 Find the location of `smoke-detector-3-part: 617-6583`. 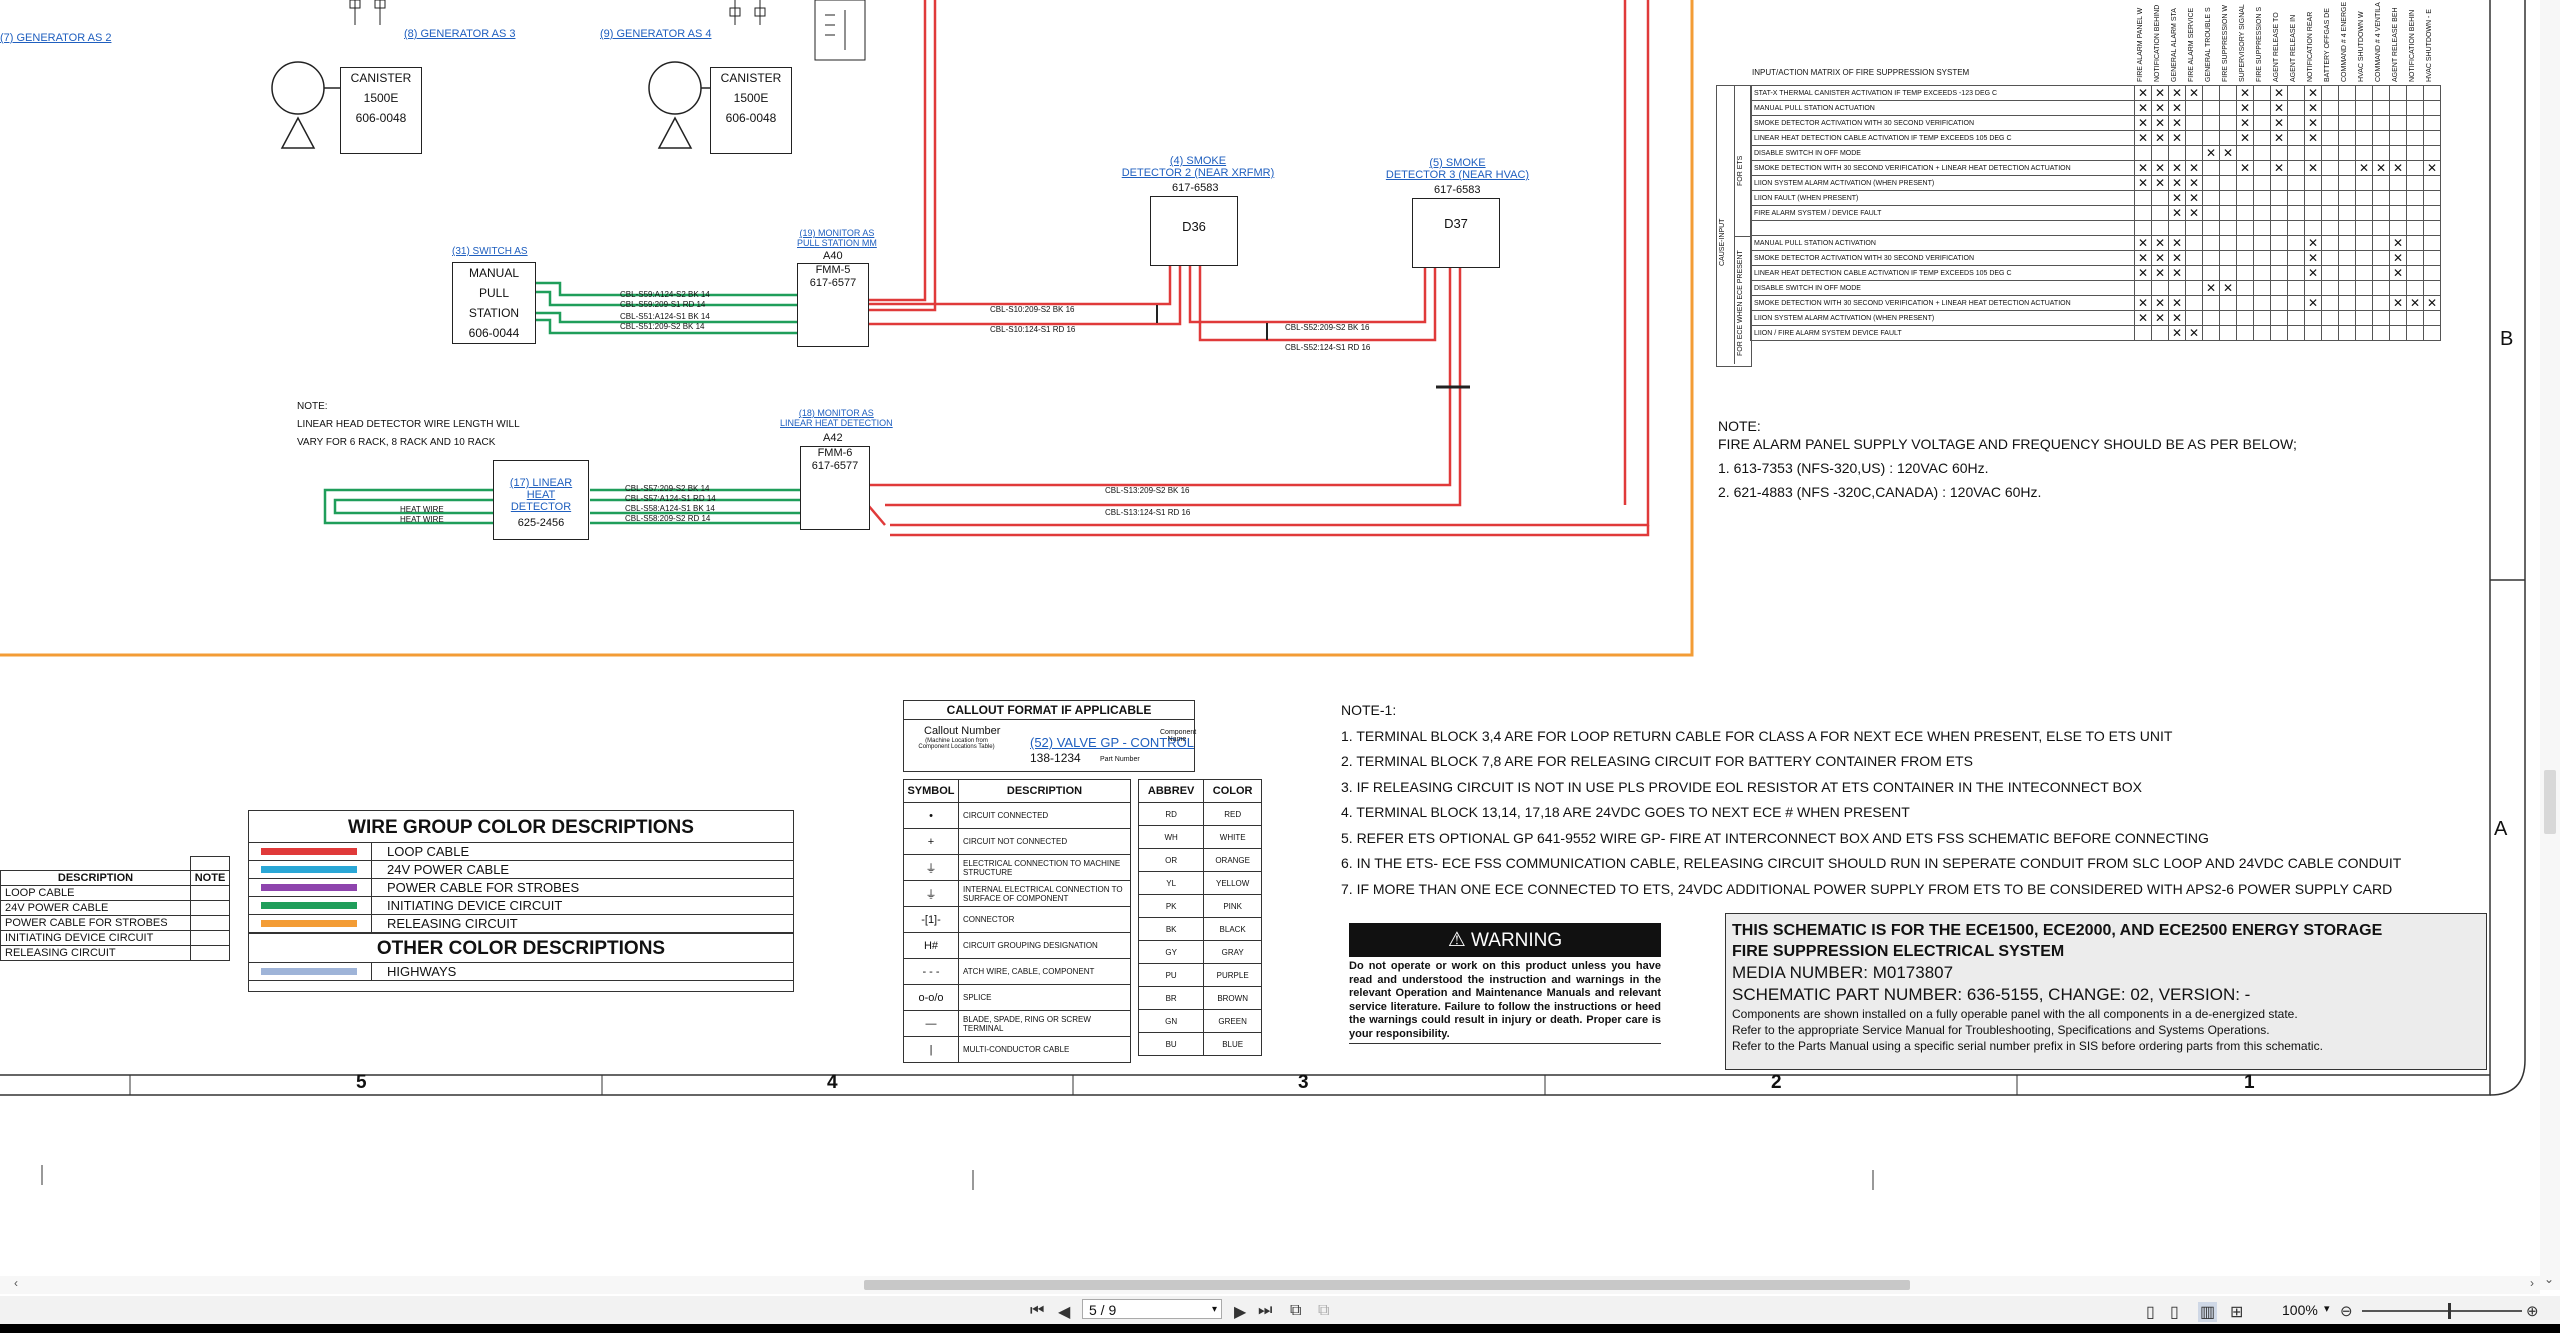

smoke-detector-3-part: 617-6583 is located at coordinates (1457, 190).